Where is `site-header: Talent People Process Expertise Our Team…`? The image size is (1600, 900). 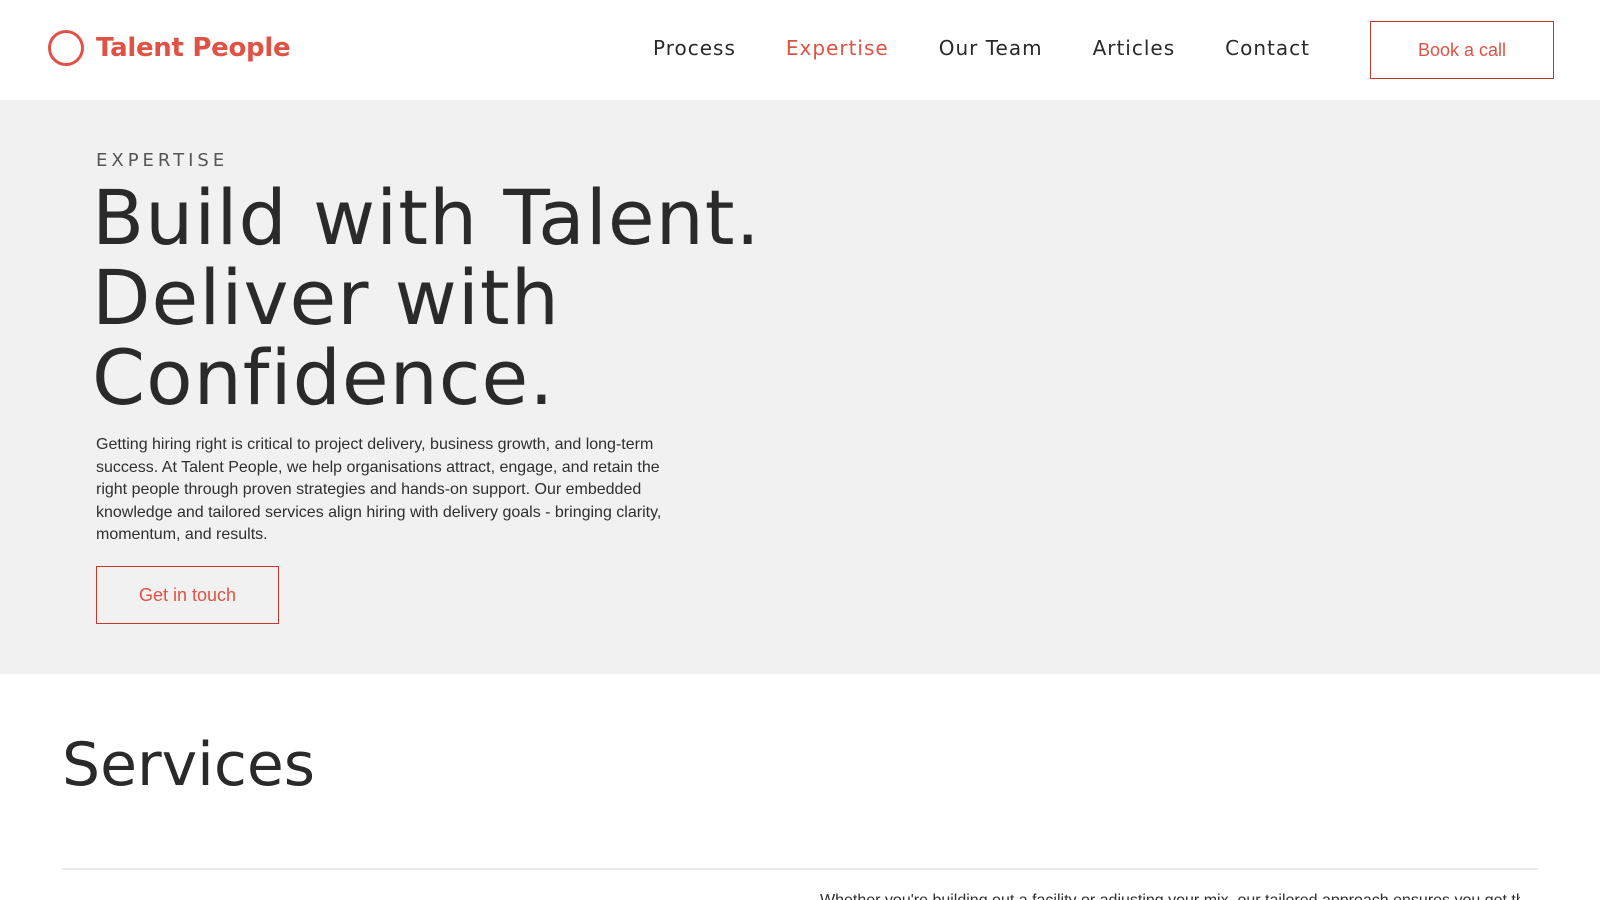 site-header: Talent People Process Expertise Our Team… is located at coordinates (800, 50).